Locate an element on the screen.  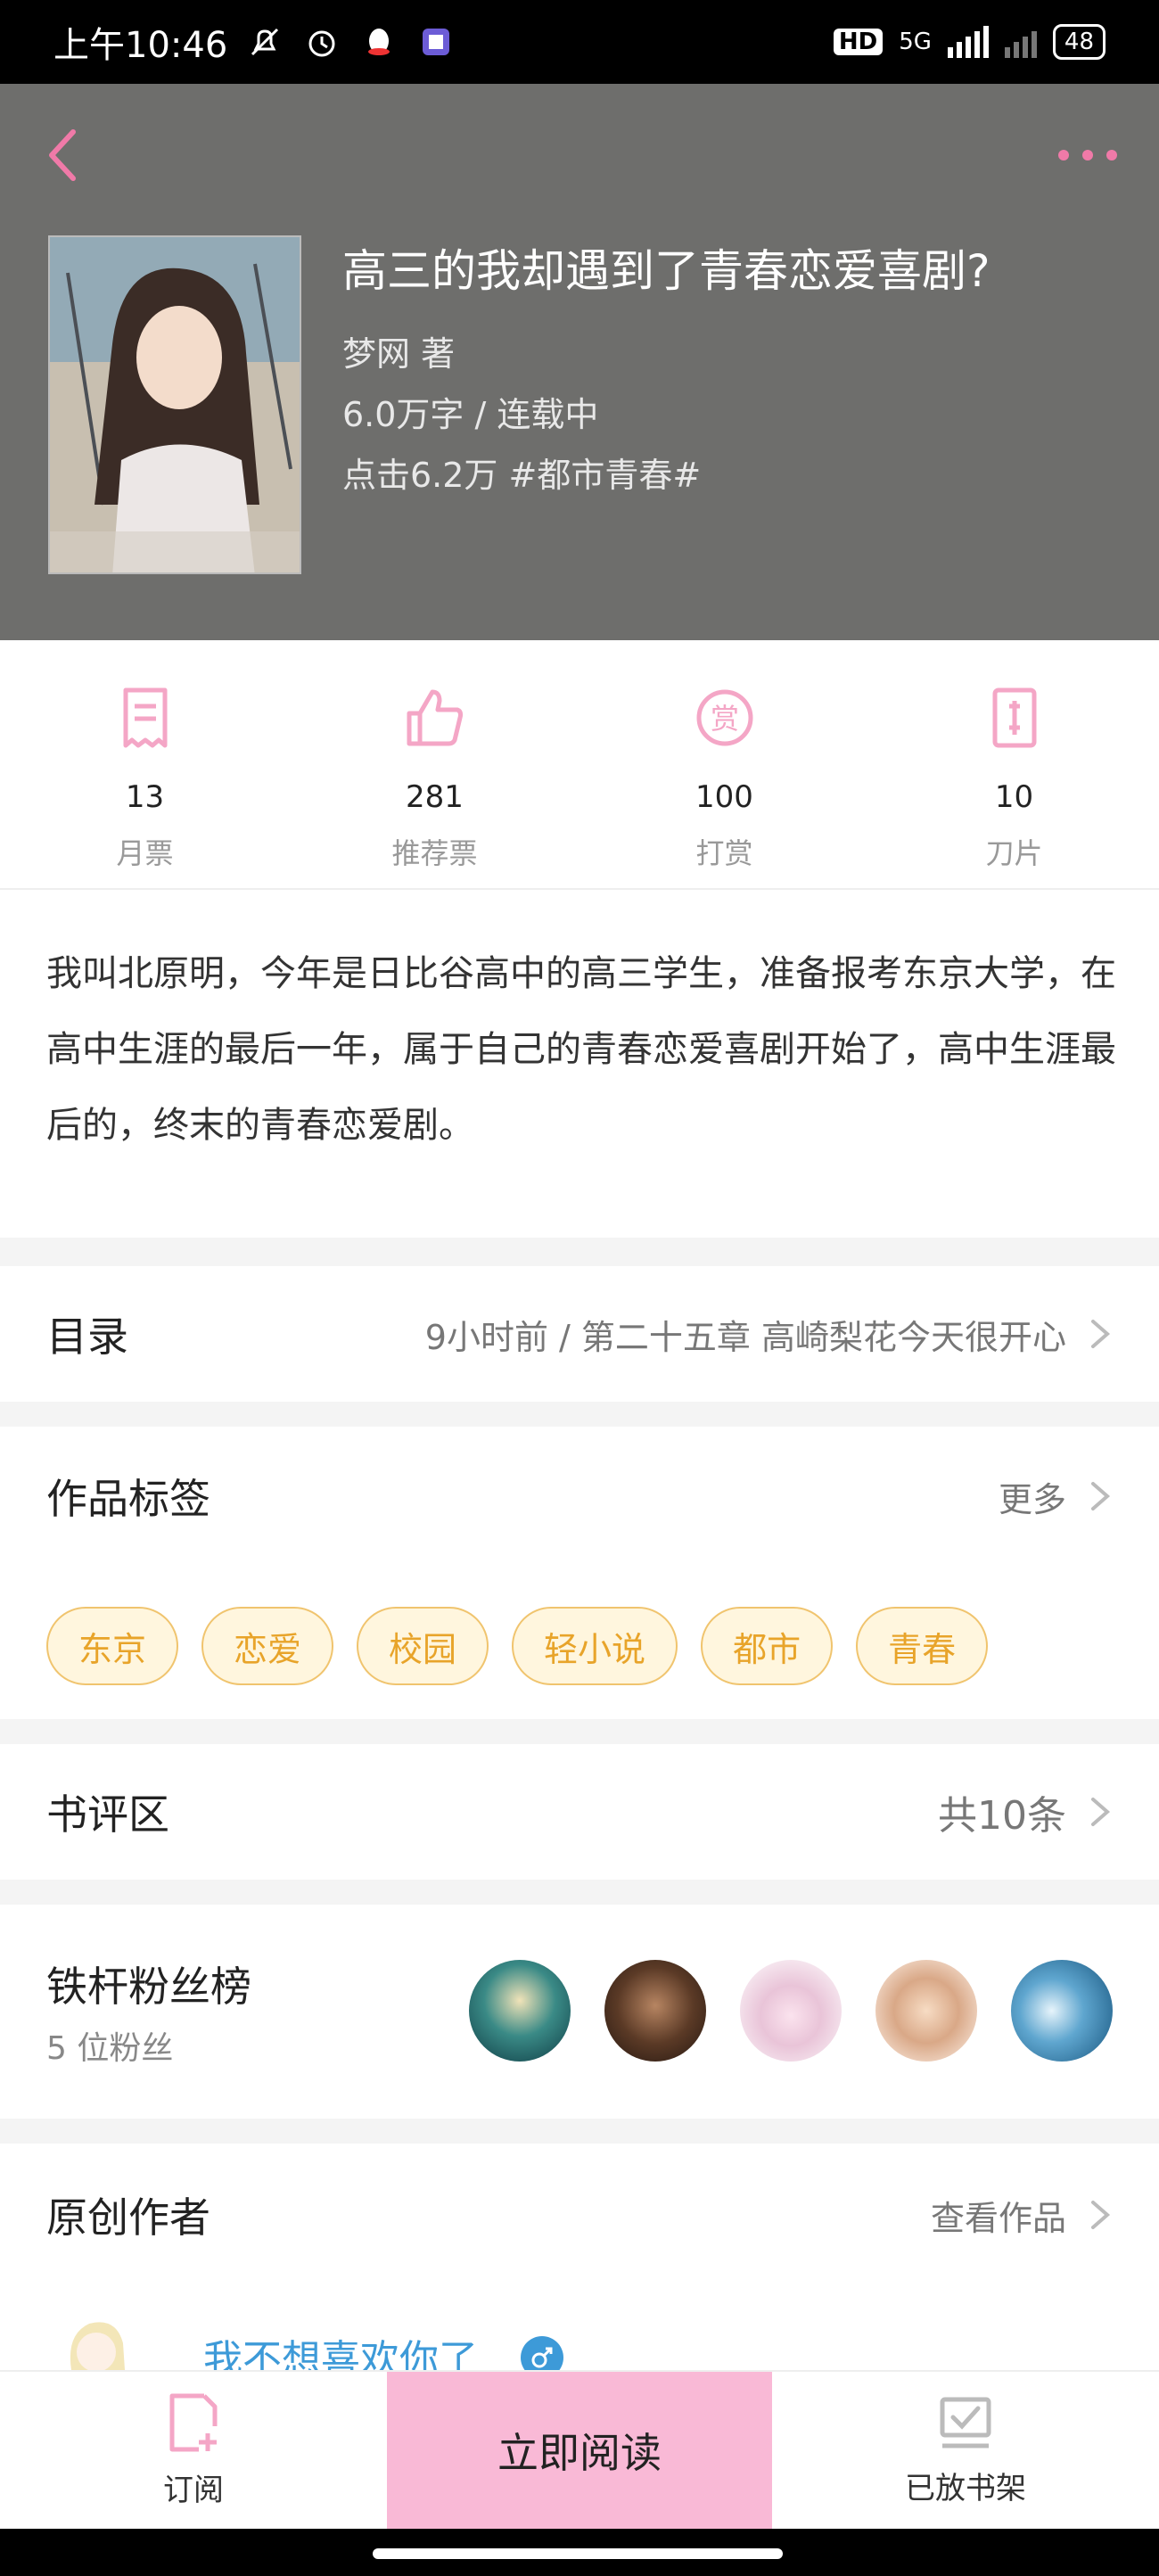
stat-label: 刀片 is located at coordinates (1014, 853).